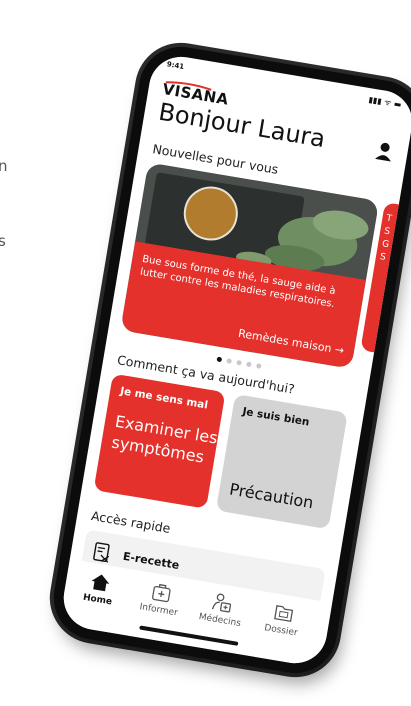 This screenshot has width=411, height=706. Describe the element at coordinates (271, 496) in the screenshot. I see `prevention-label: Précaution` at that location.